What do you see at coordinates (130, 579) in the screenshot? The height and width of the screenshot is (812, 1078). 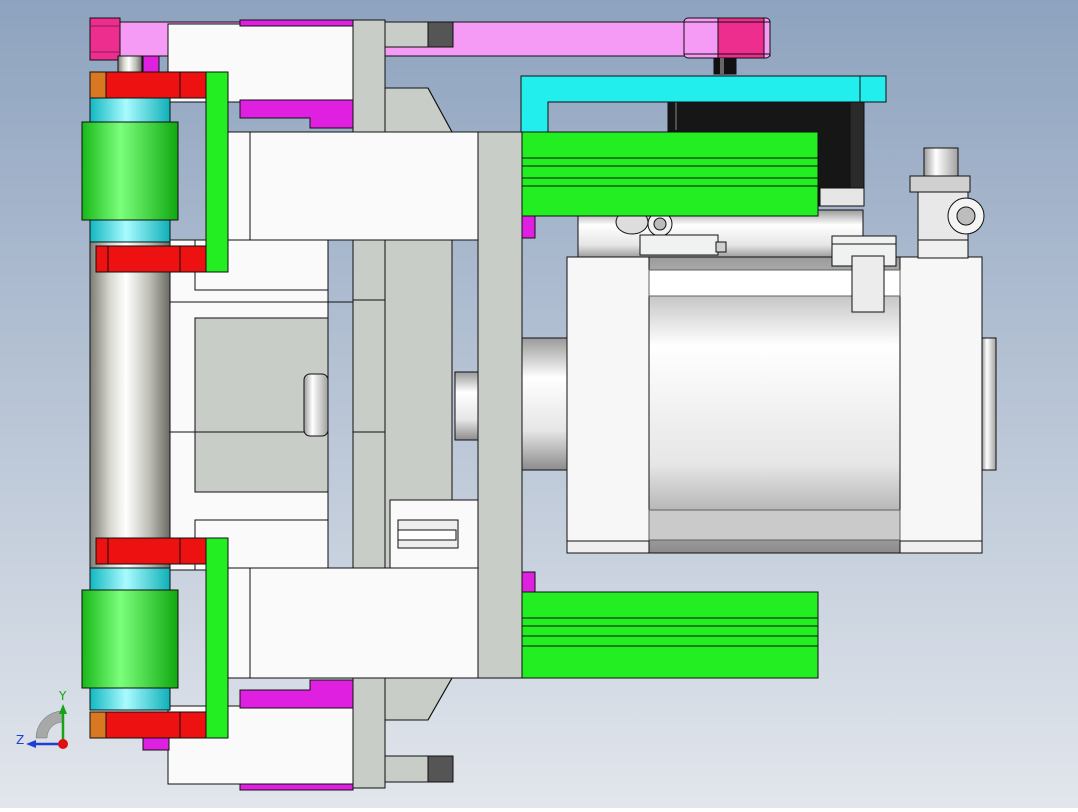 I see `roller-sleeve-bottom-upper` at bounding box center [130, 579].